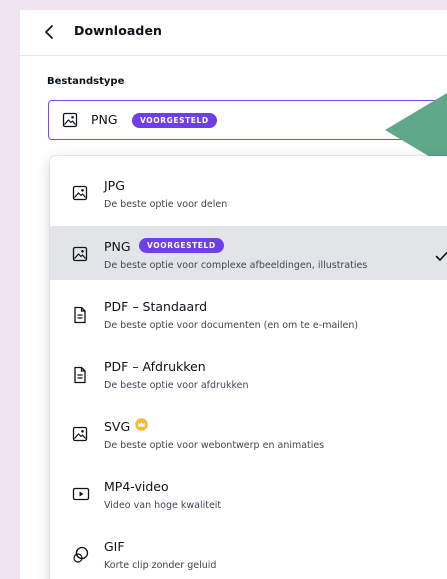  What do you see at coordinates (81, 554) in the screenshot?
I see `gif-icon` at bounding box center [81, 554].